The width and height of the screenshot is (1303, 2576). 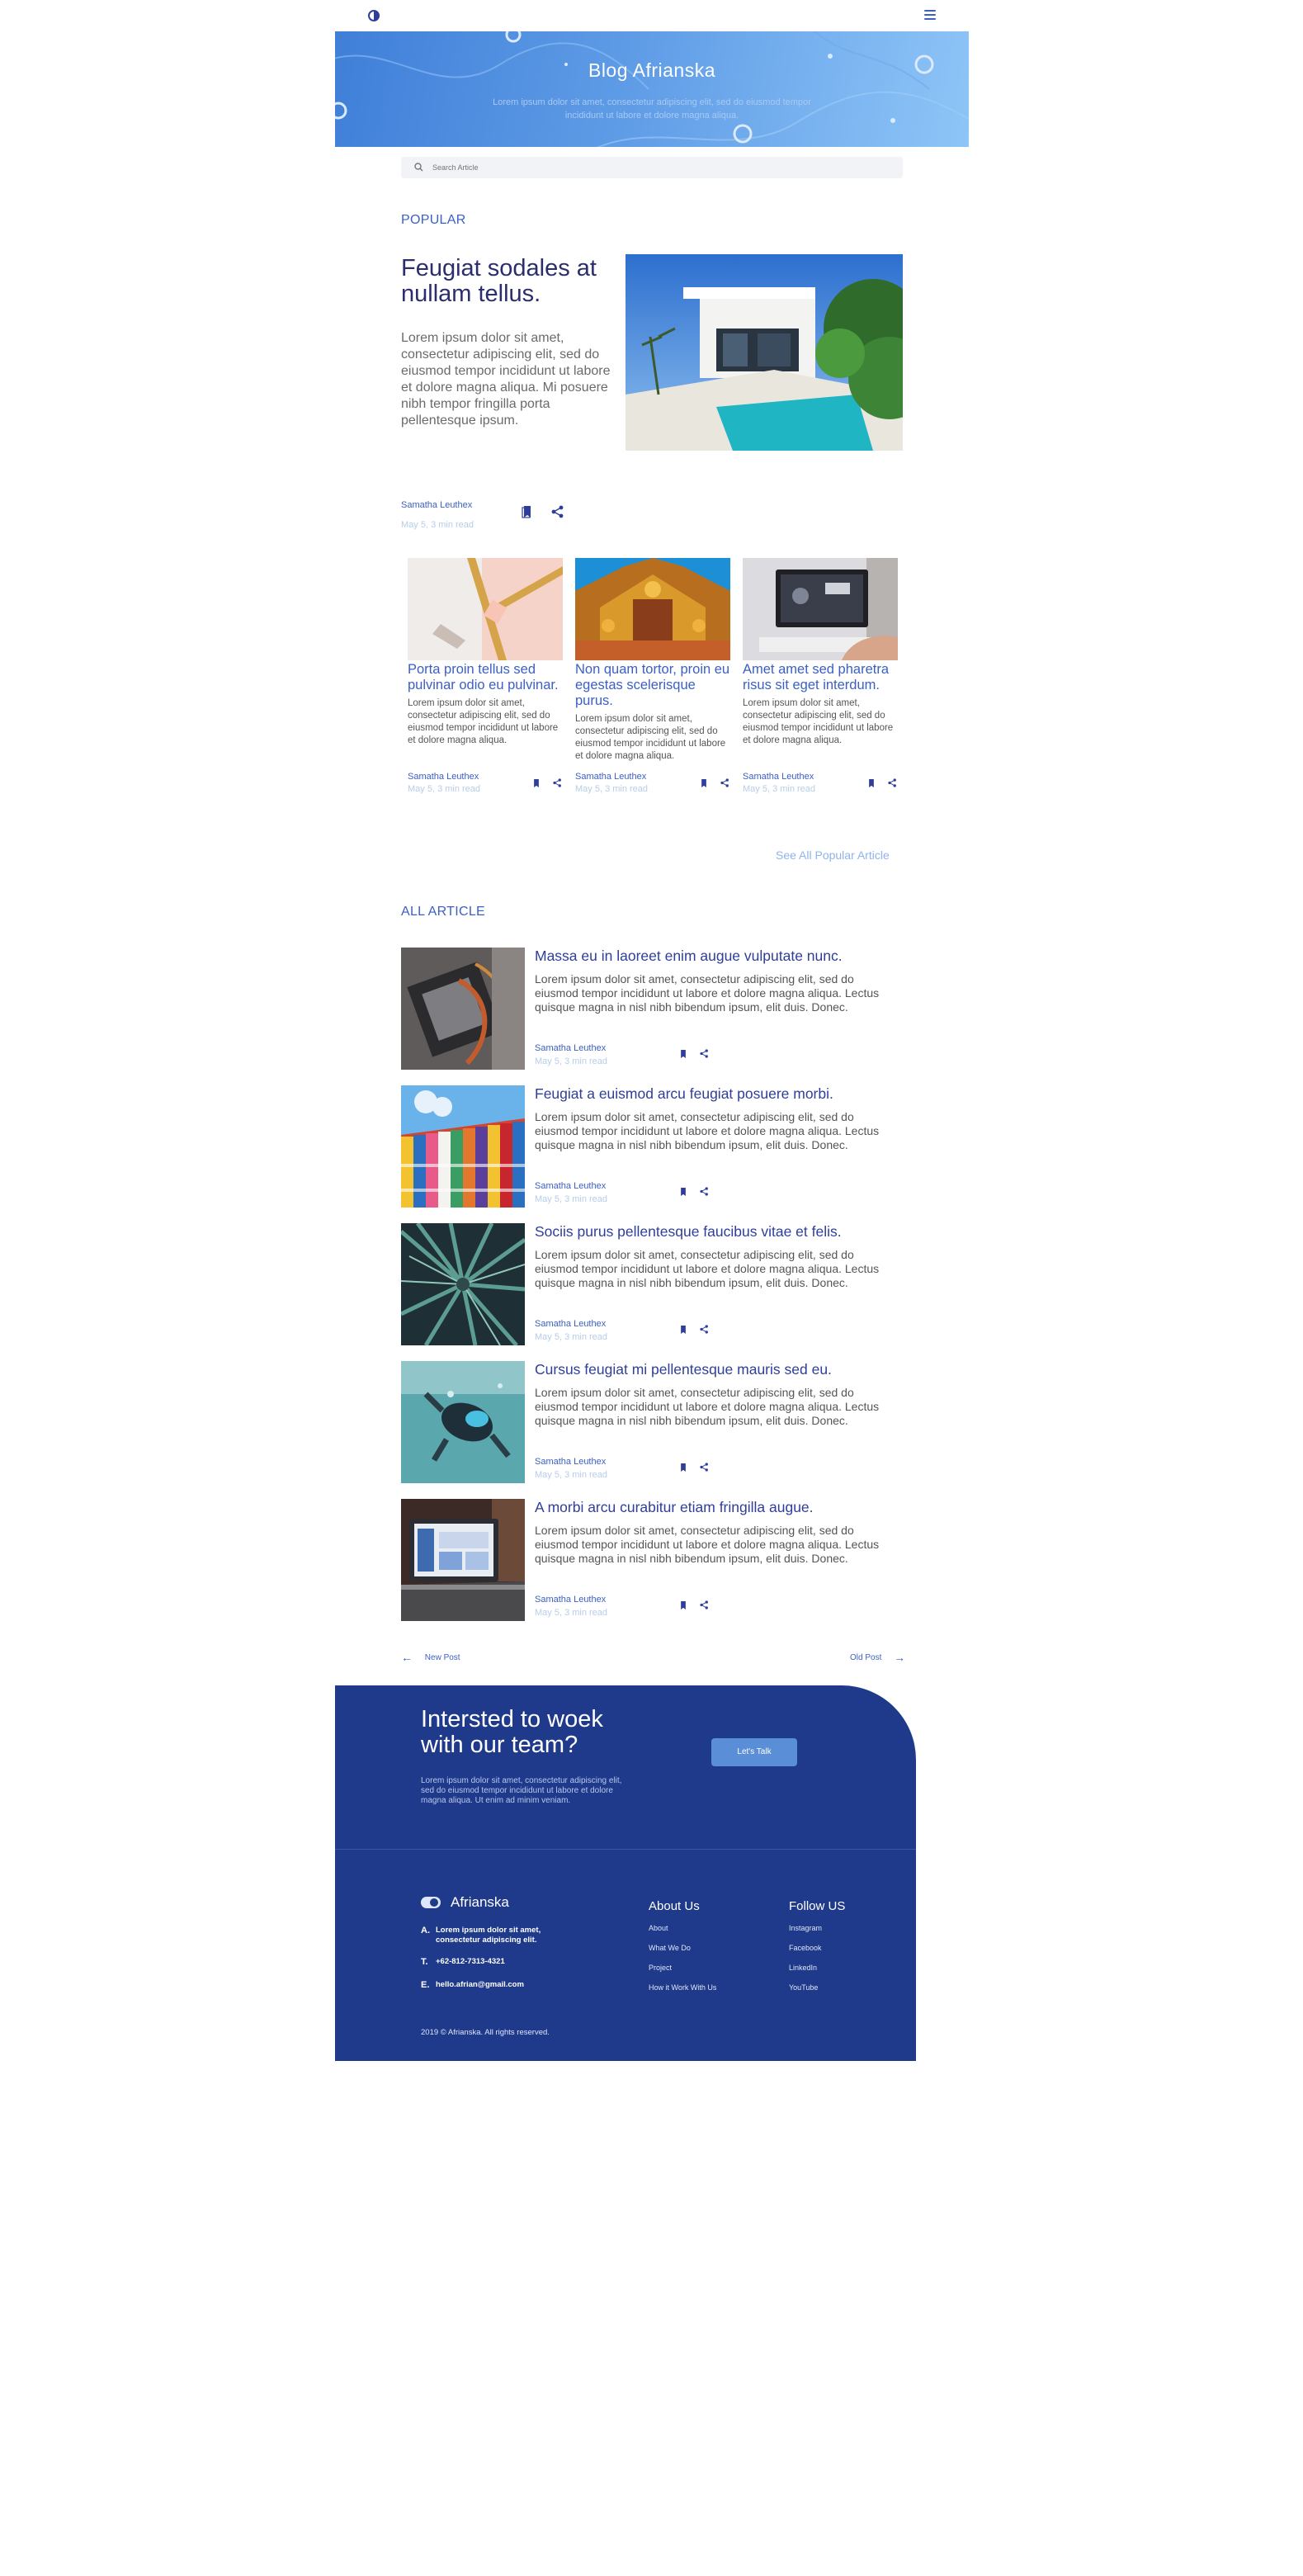 What do you see at coordinates (431, 1902) in the screenshot?
I see `brand-logo-icon` at bounding box center [431, 1902].